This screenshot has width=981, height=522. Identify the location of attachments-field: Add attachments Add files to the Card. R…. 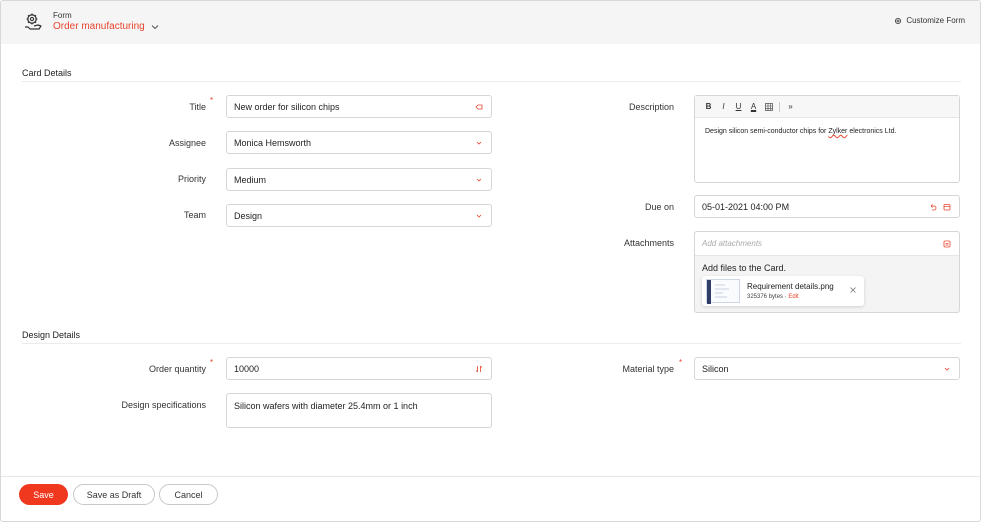
(827, 272).